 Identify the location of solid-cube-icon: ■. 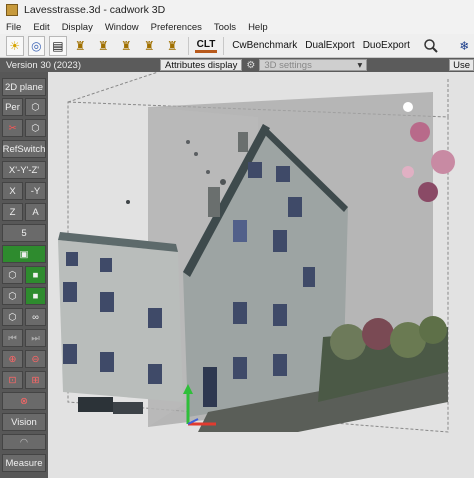
(35, 275).